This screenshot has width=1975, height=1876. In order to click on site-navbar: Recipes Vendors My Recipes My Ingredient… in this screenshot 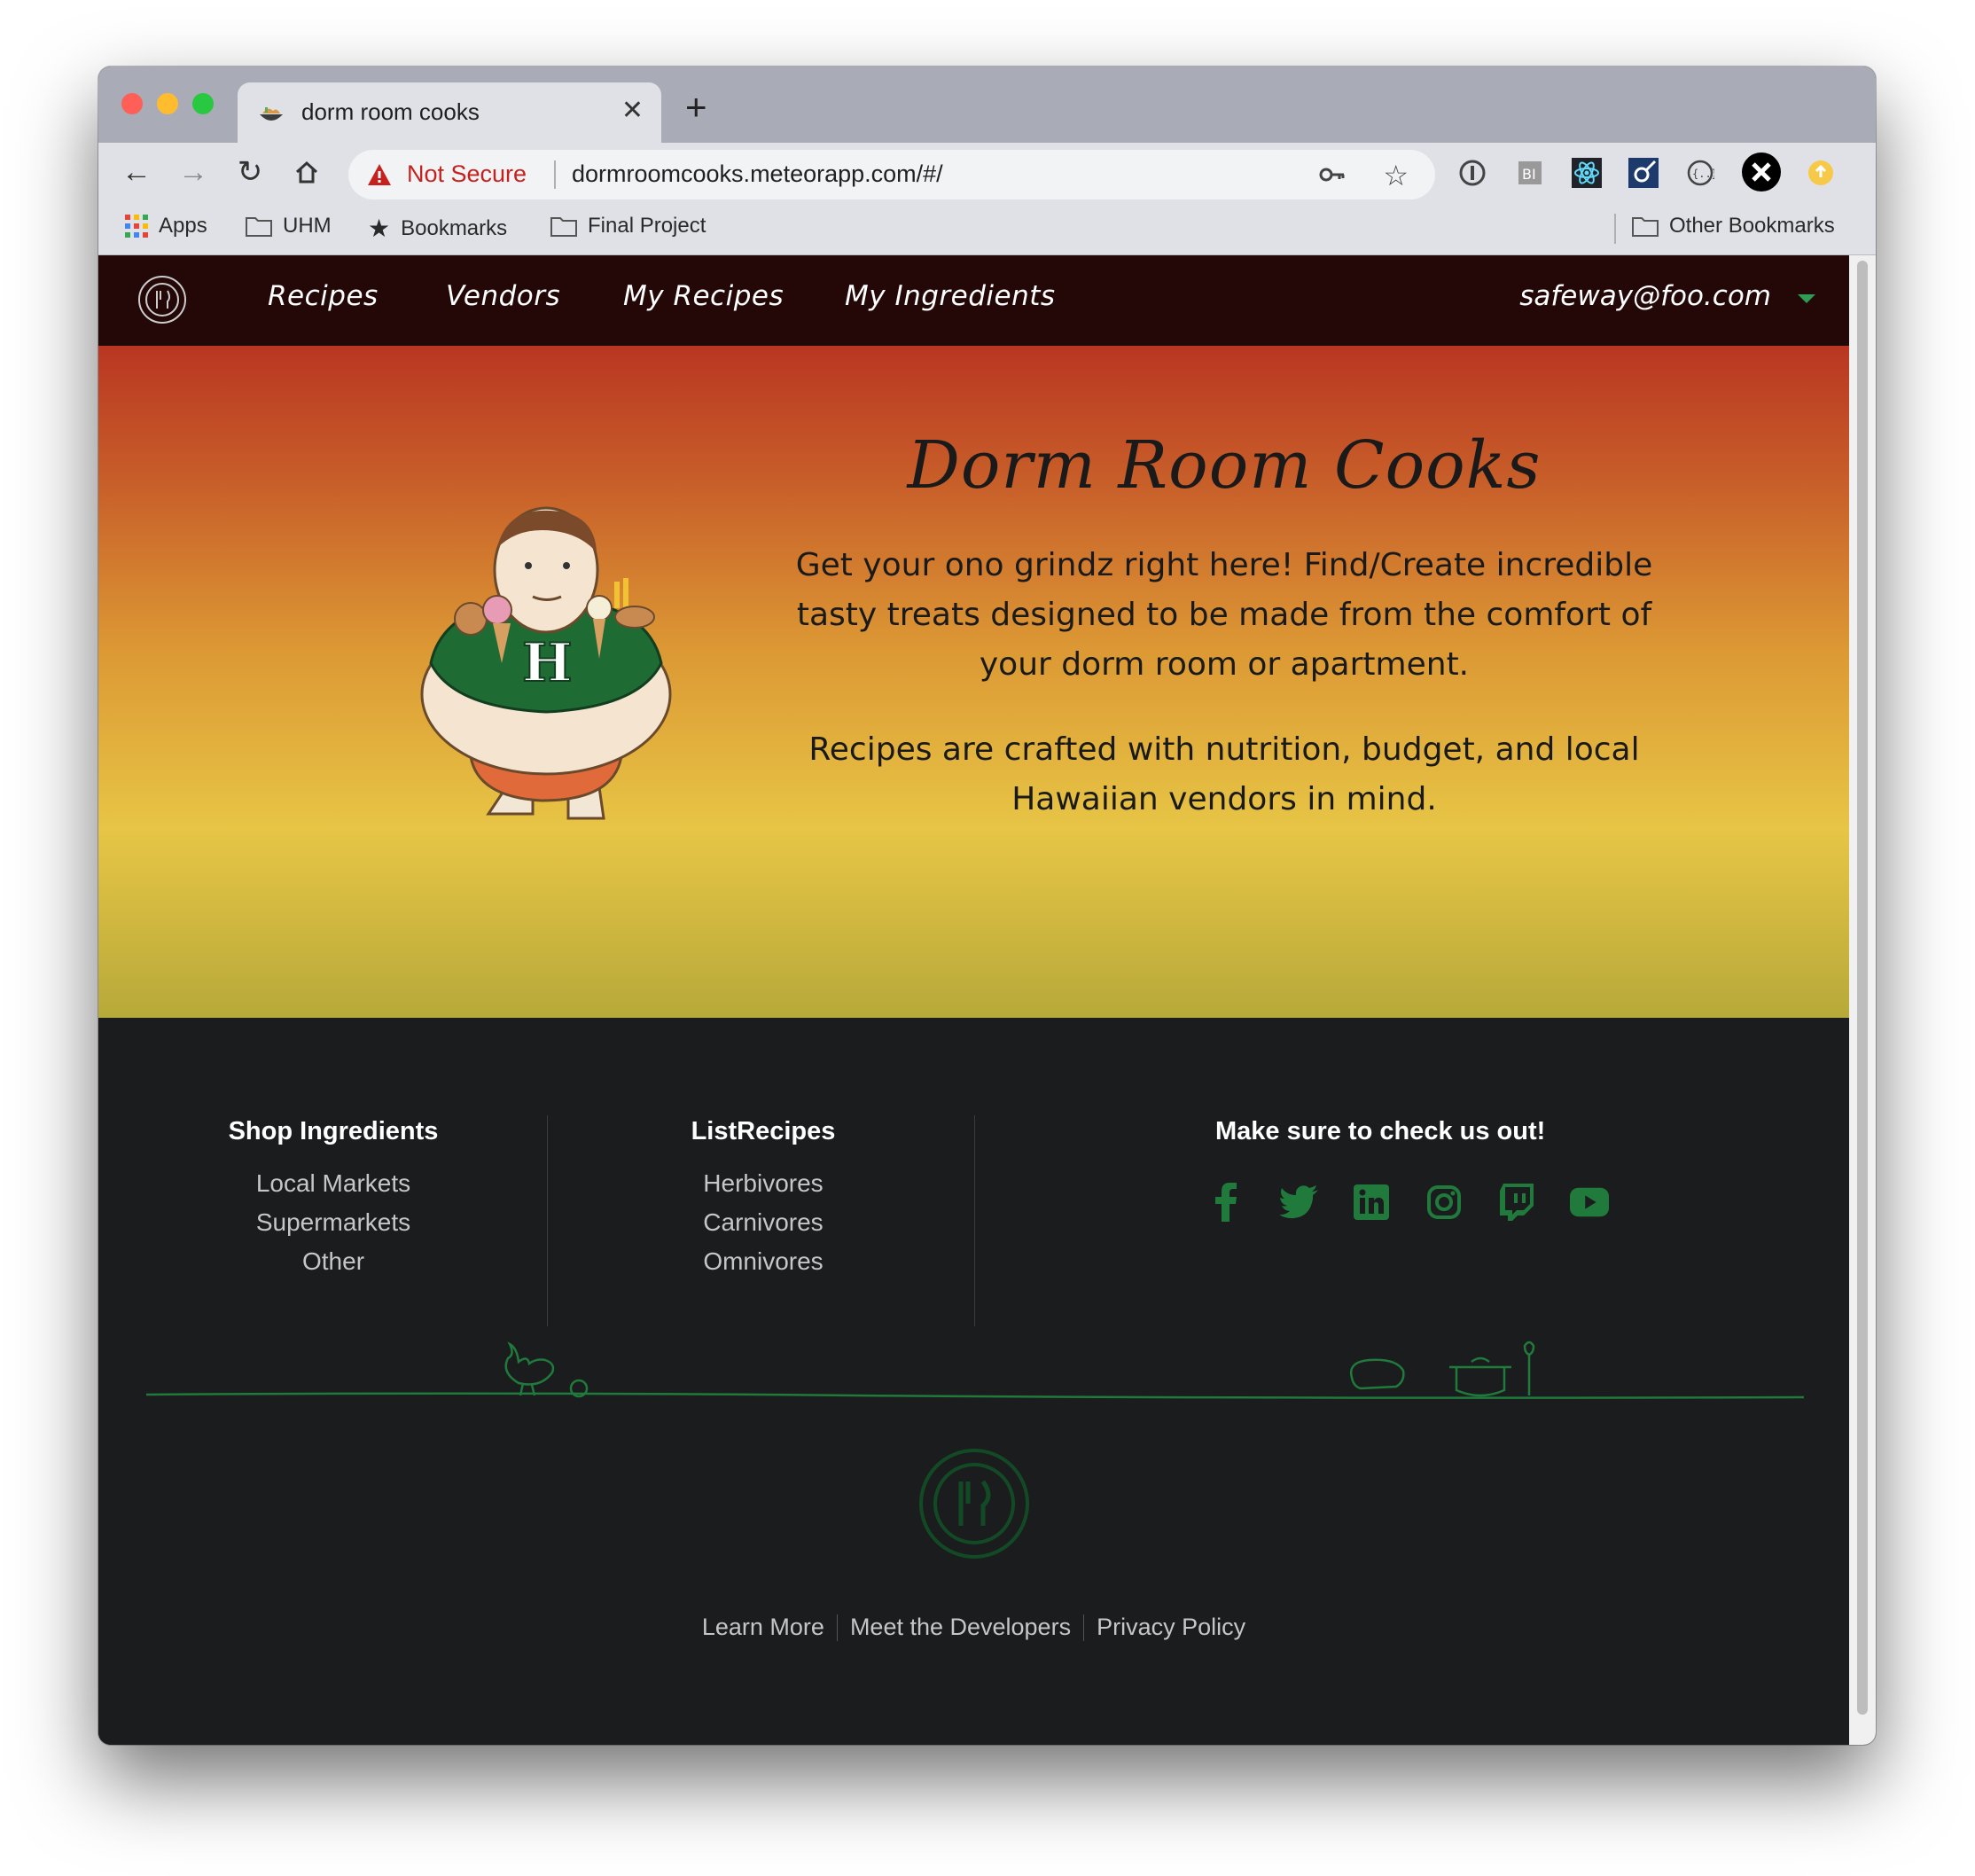, I will do `click(974, 300)`.